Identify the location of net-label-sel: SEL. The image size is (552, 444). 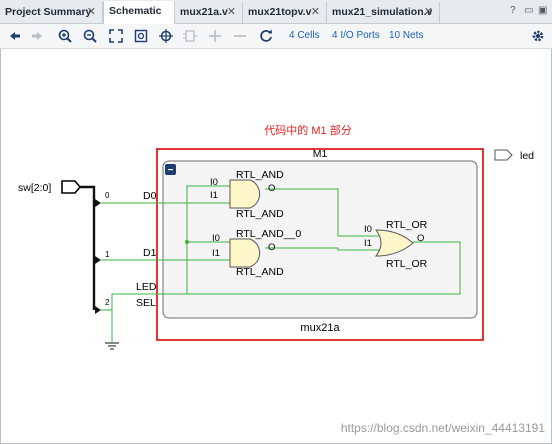
(146, 303).